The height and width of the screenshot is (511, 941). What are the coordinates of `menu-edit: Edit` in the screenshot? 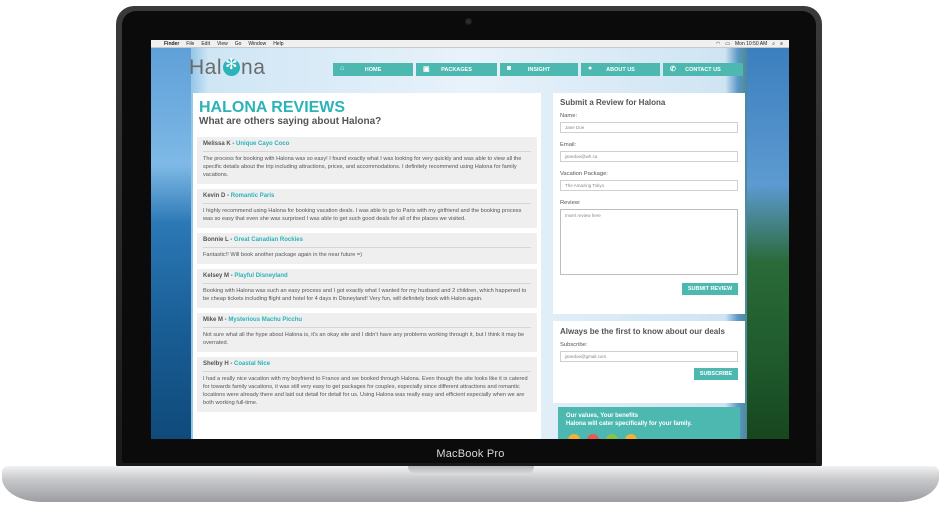 It's located at (205, 44).